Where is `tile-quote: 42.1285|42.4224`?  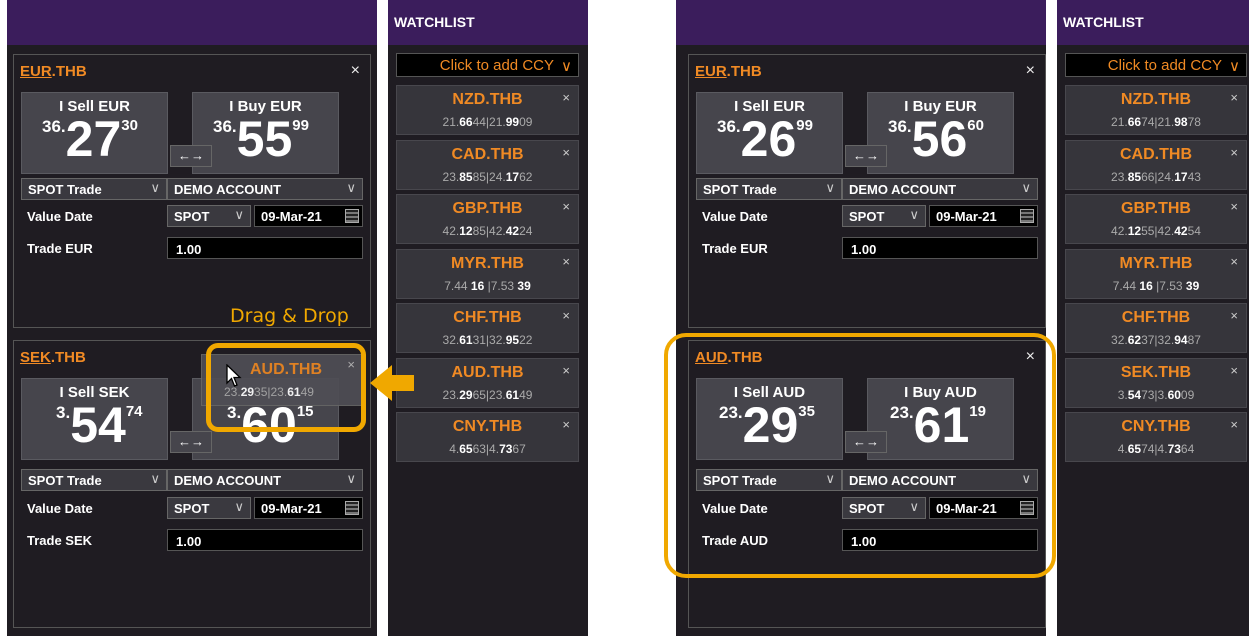
tile-quote: 42.1285|42.4224 is located at coordinates (487, 231).